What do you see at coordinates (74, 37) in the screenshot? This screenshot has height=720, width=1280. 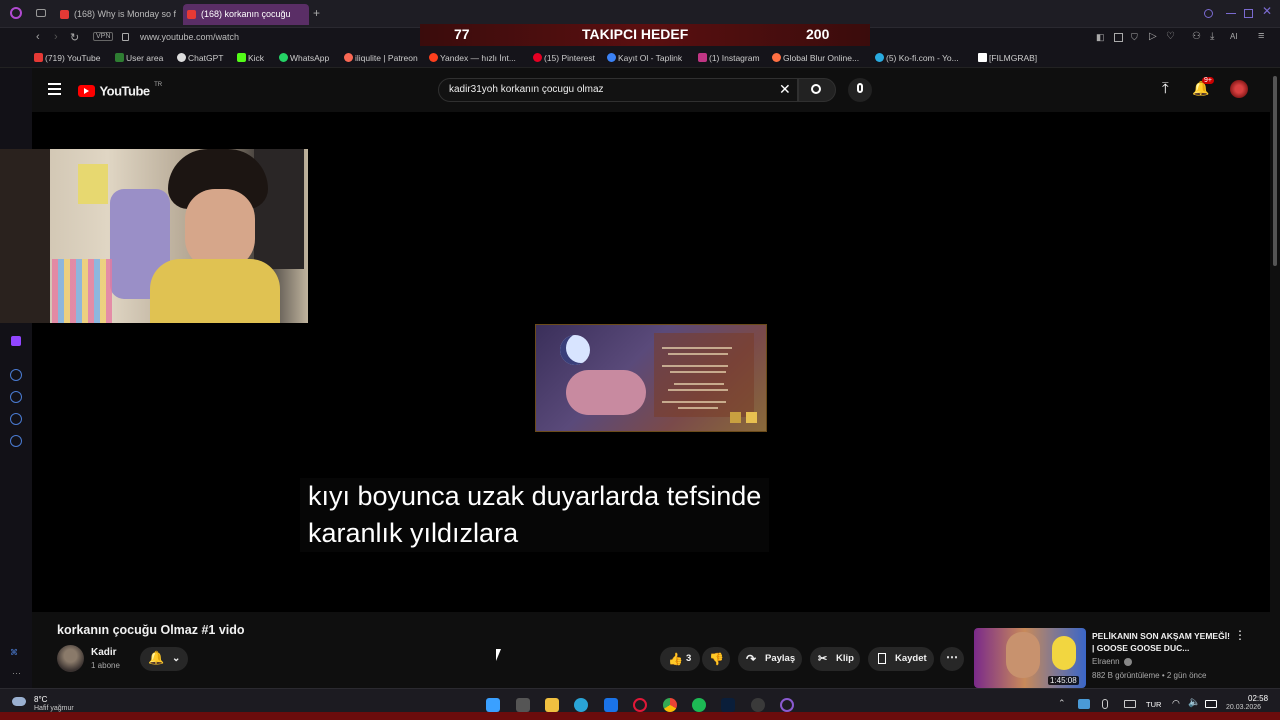 I see `reload-icon: ↻` at bounding box center [74, 37].